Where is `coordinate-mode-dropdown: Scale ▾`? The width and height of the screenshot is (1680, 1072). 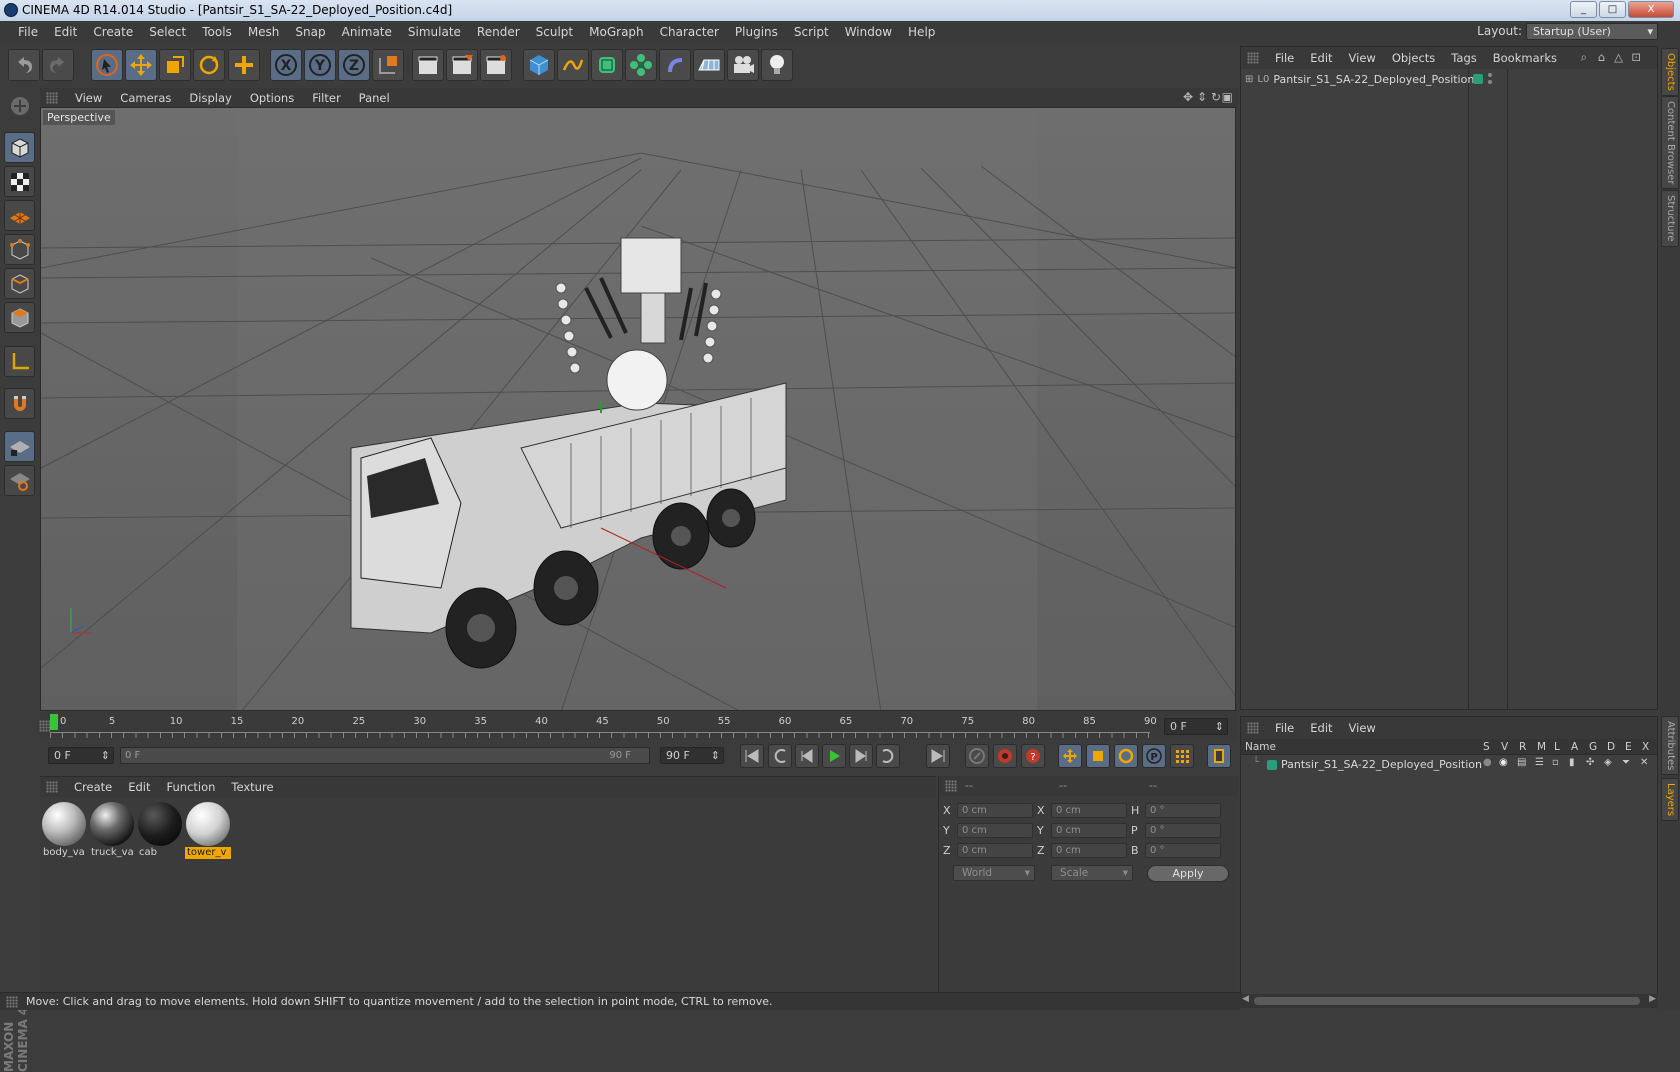
coordinate-mode-dropdown: Scale ▾ is located at coordinates (1092, 873).